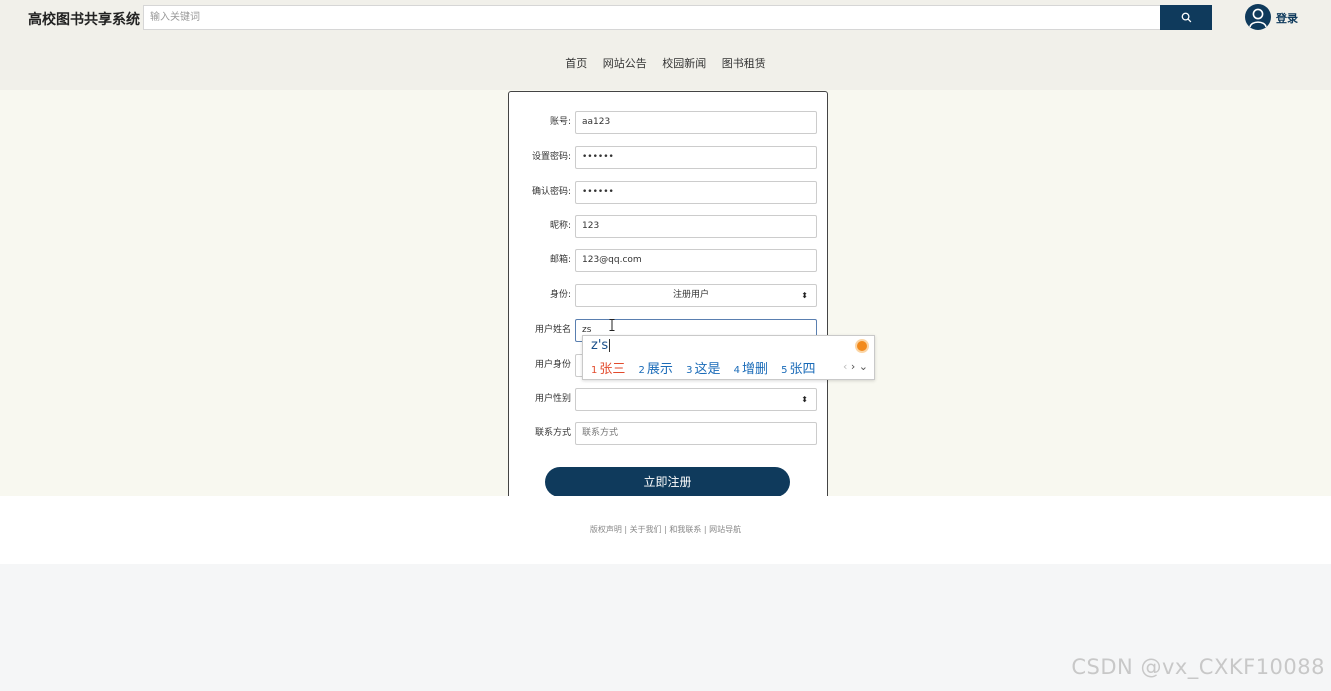 This screenshot has width=1331, height=691. What do you see at coordinates (696, 157) in the screenshot?
I see `password-input: ••••••` at bounding box center [696, 157].